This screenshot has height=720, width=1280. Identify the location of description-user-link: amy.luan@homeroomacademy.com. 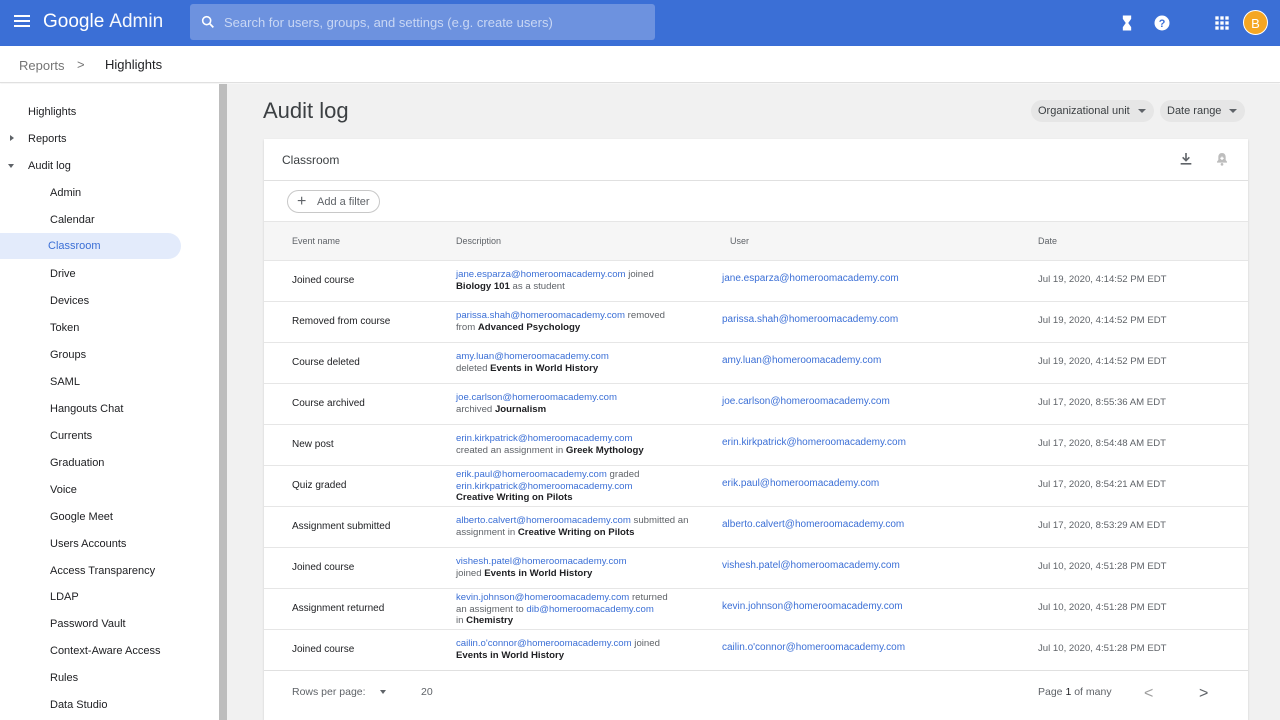
(532, 356).